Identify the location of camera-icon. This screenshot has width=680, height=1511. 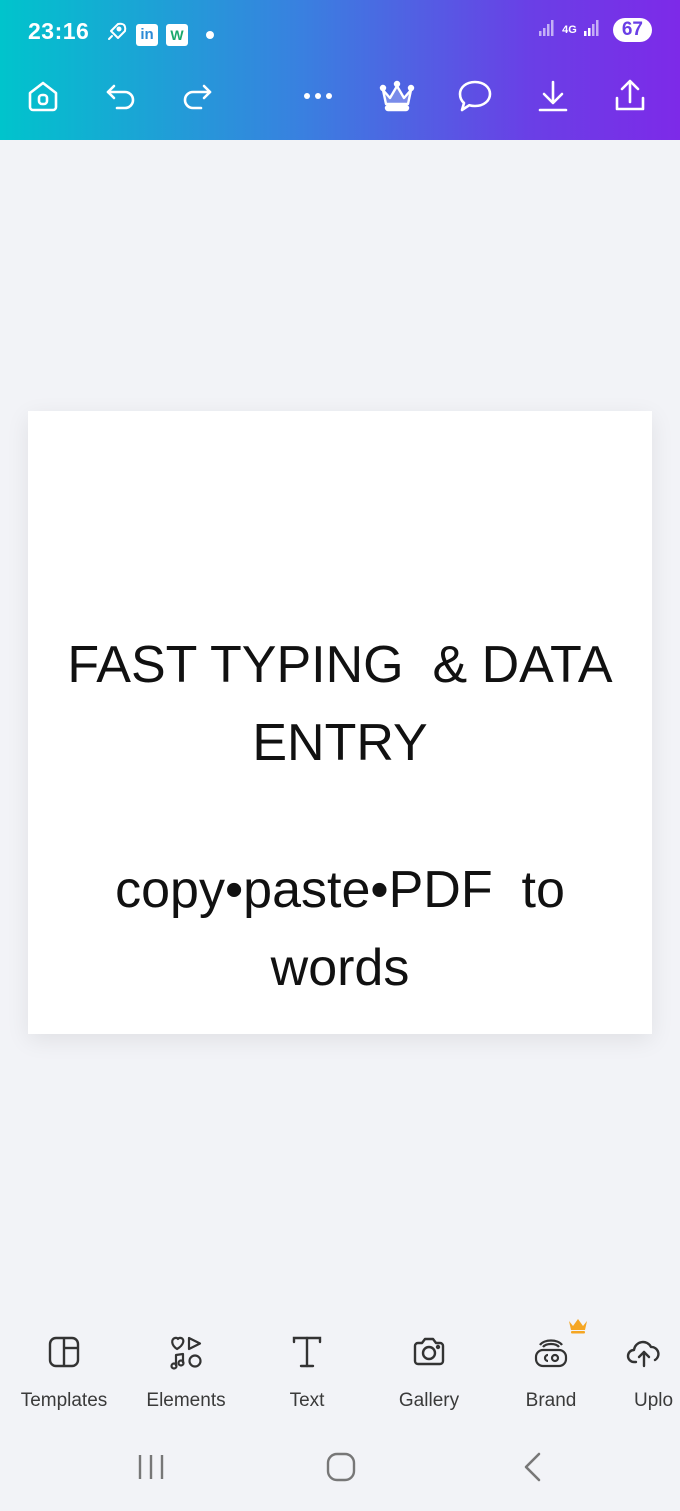
(429, 1351).